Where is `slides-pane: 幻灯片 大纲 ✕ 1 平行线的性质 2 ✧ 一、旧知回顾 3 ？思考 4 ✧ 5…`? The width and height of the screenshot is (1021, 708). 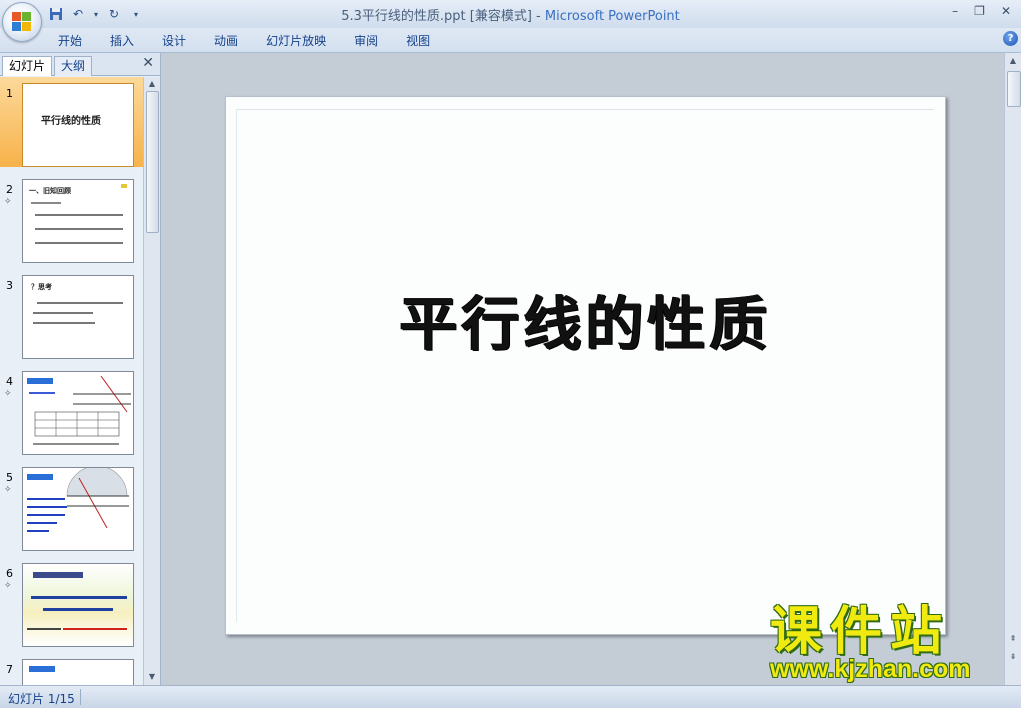 slides-pane: 幻灯片 大纲 ✕ 1 平行线的性质 2 ✧ 一、旧知回顾 3 ？思考 4 ✧ 5… is located at coordinates (80, 369).